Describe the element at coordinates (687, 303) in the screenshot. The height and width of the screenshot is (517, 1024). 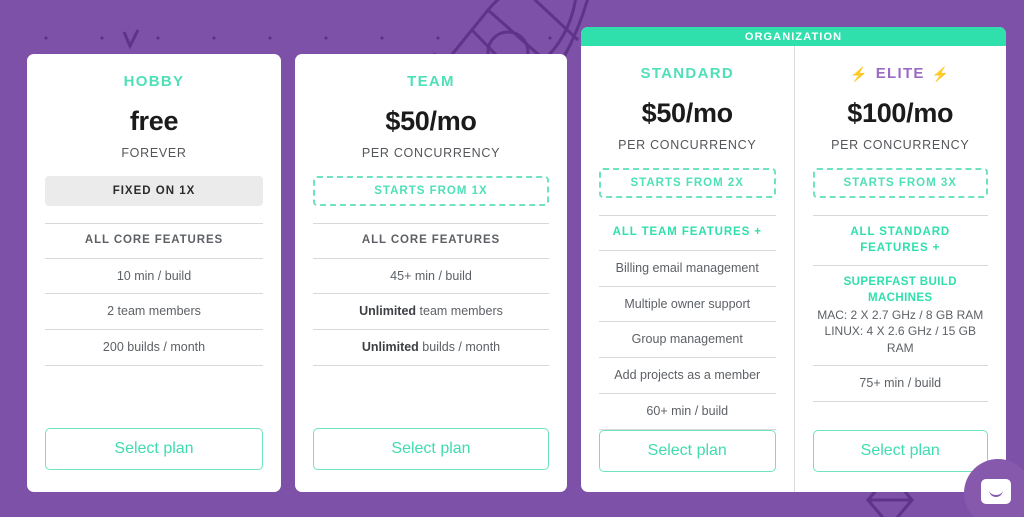
I see `feature-row: Multiple owner support` at that location.